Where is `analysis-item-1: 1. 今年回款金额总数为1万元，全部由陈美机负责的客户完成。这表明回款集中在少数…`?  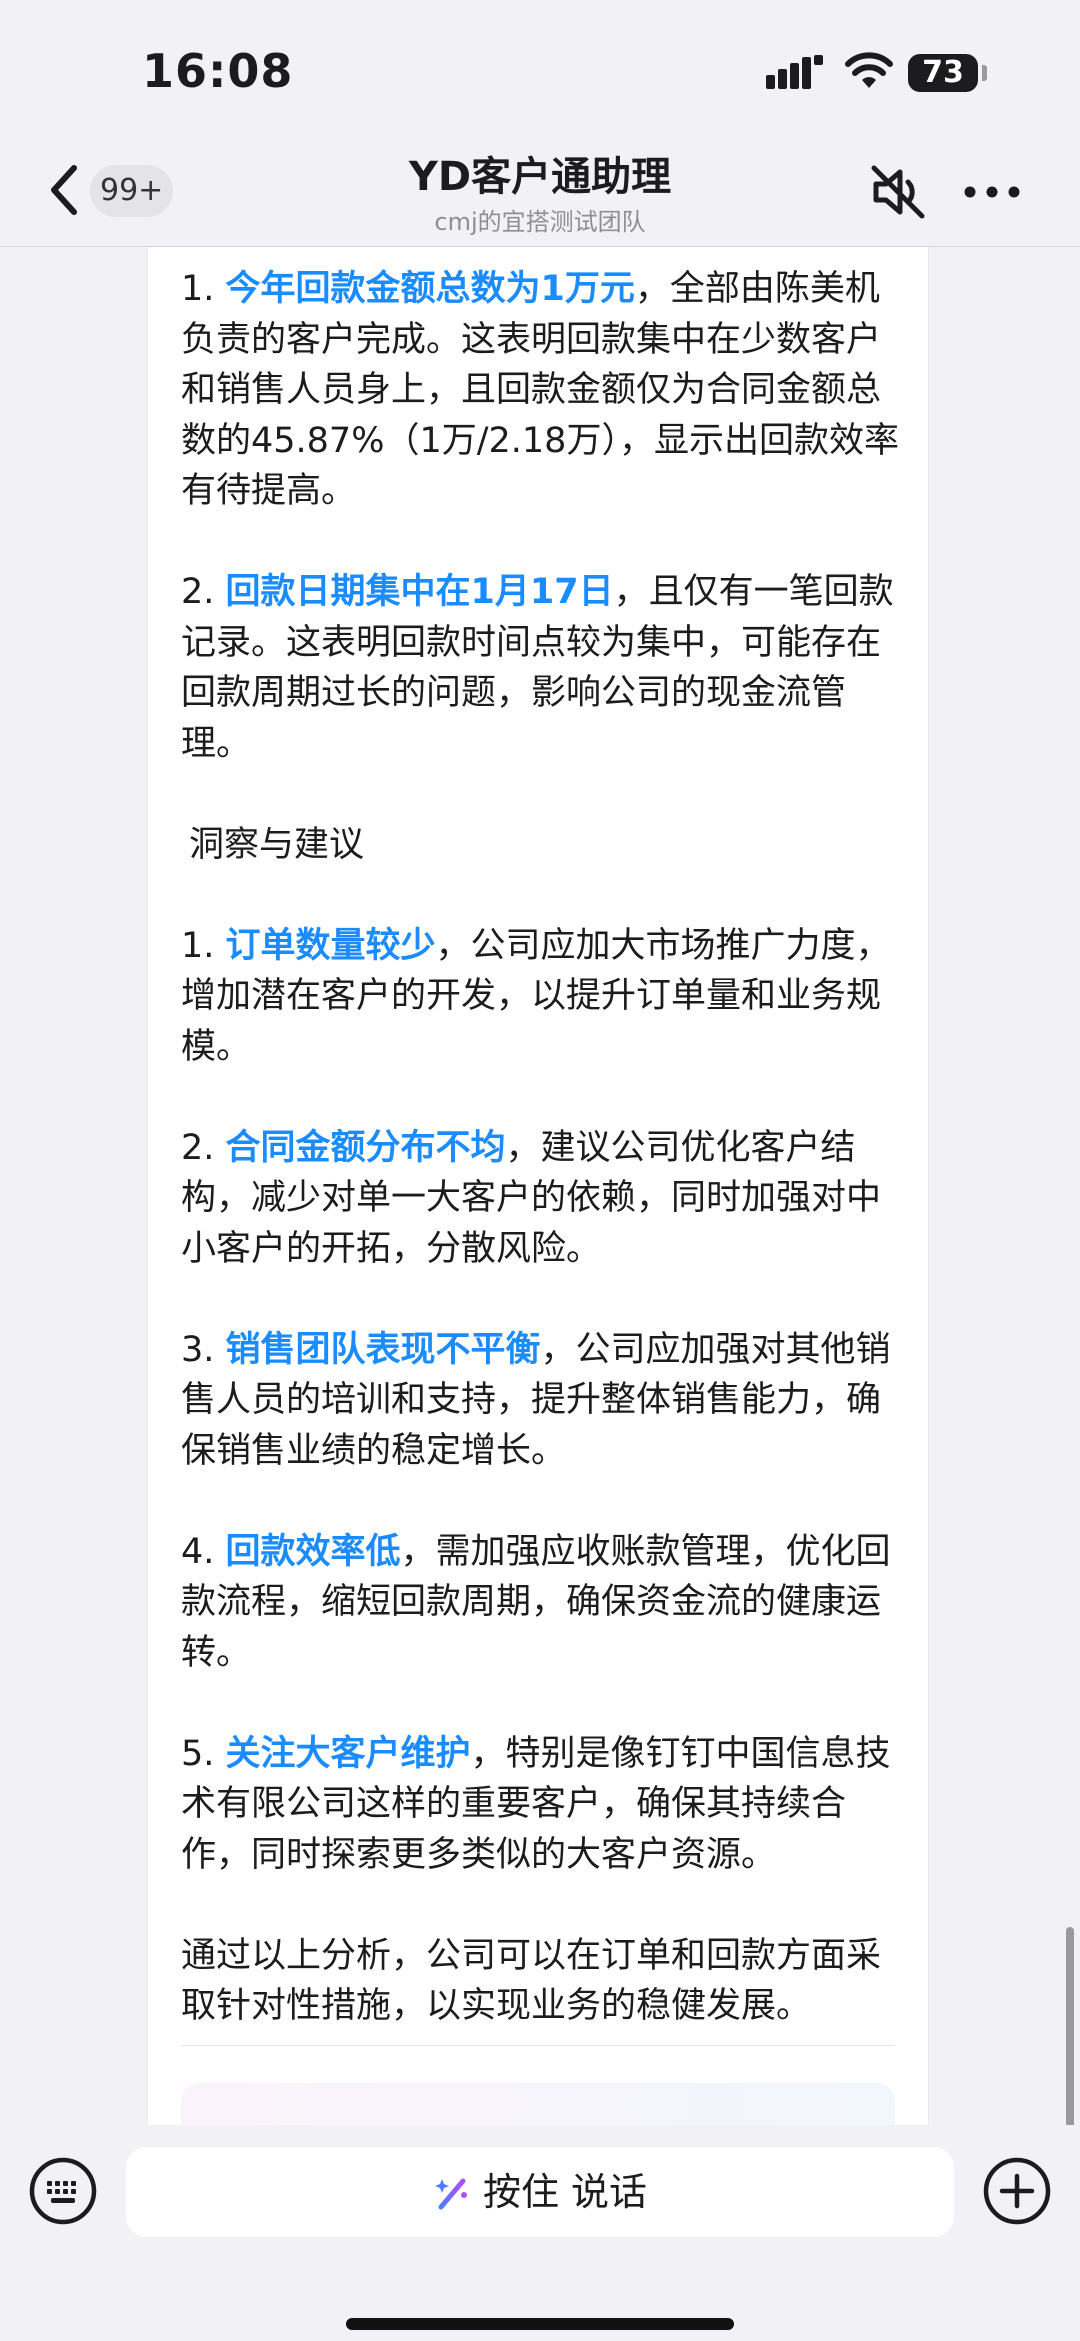
analysis-item-1: 1. 今年回款金额总数为1万元，全部由陈美机负责的客户完成。这表明回款集中在少数… is located at coordinates (541, 390).